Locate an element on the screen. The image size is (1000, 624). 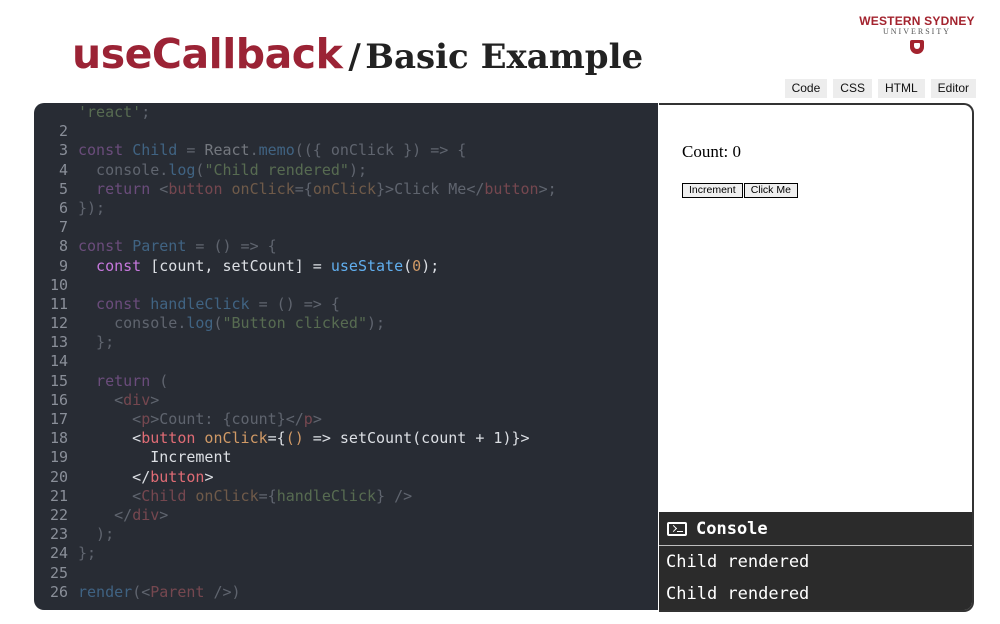
code-line: 20 </button> is located at coordinates (295, 477).